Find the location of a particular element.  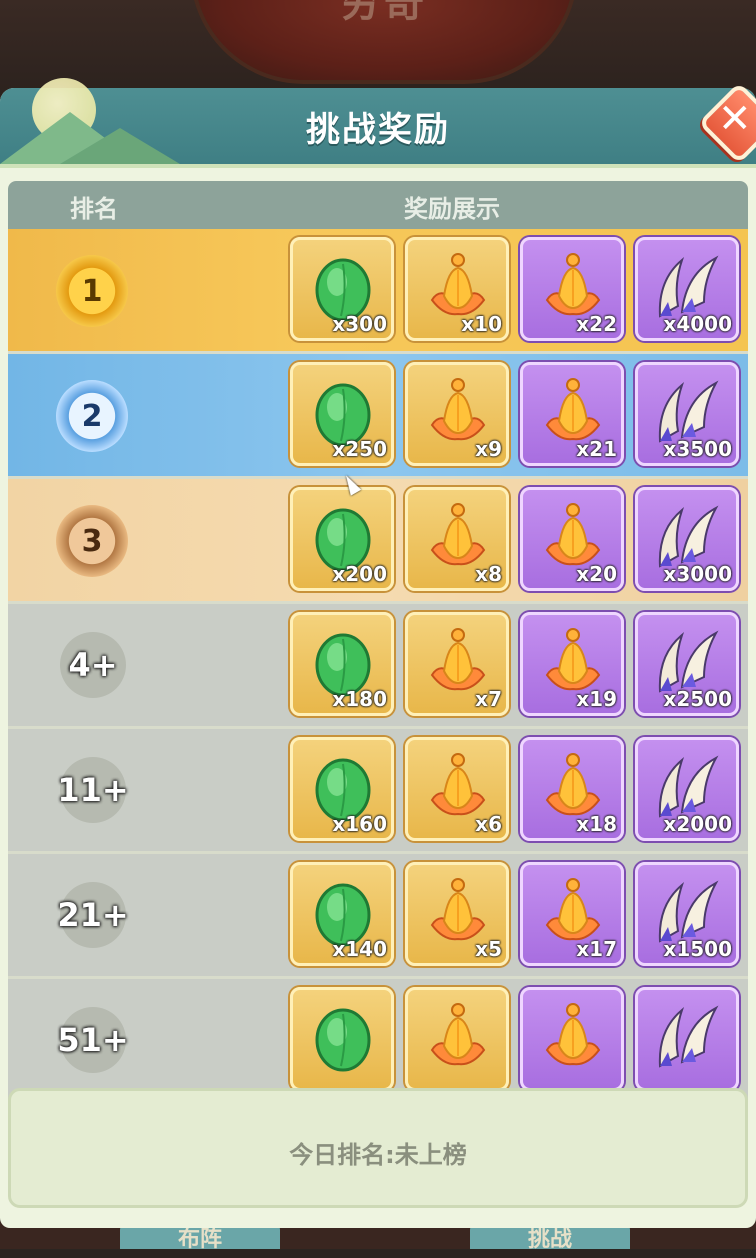

reward-quantity: x2500 is located at coordinates (697, 699).